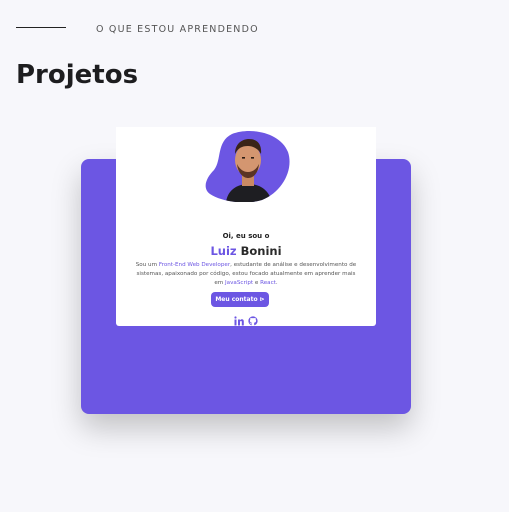 This screenshot has height=512, width=509. I want to click on preview-name: Luiz Bonini, so click(246, 251).